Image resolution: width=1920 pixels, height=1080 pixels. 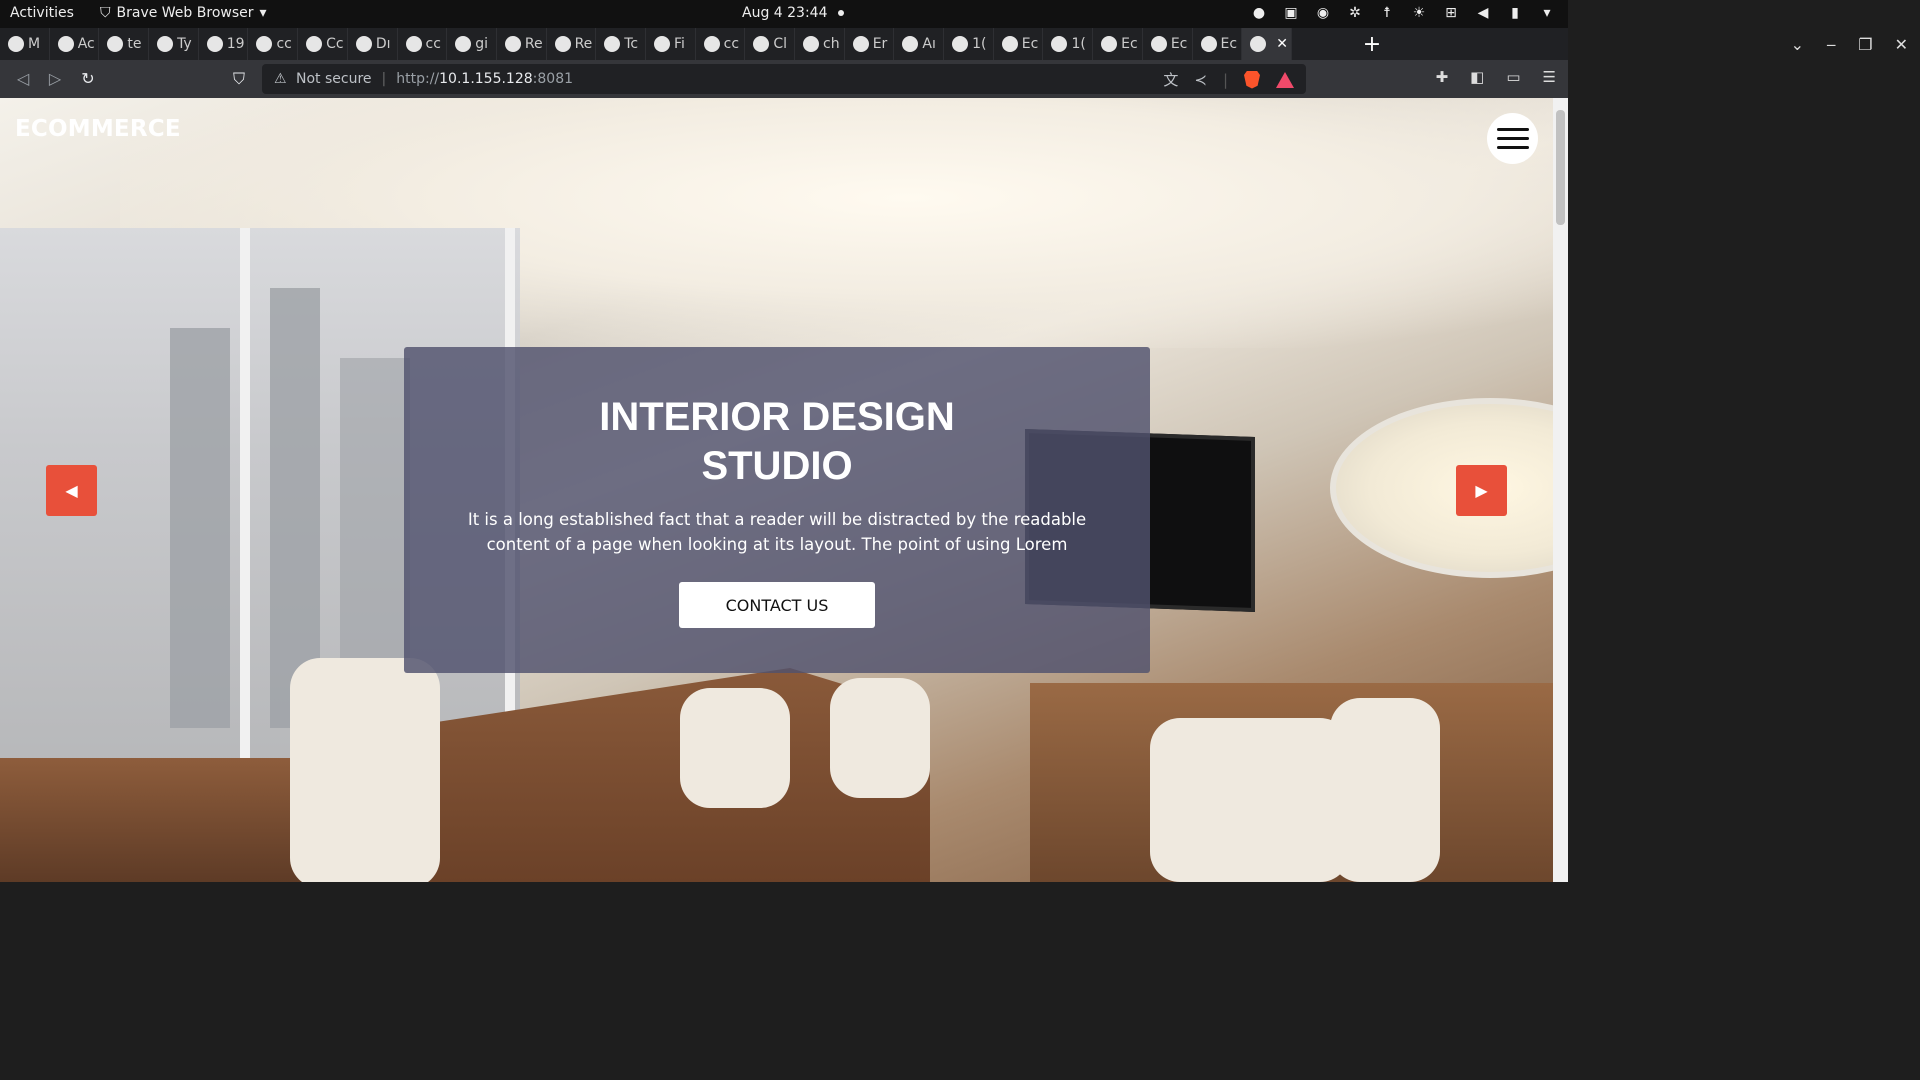 What do you see at coordinates (1267, 44) in the screenshot?
I see `browser-tab: Ec✕` at bounding box center [1267, 44].